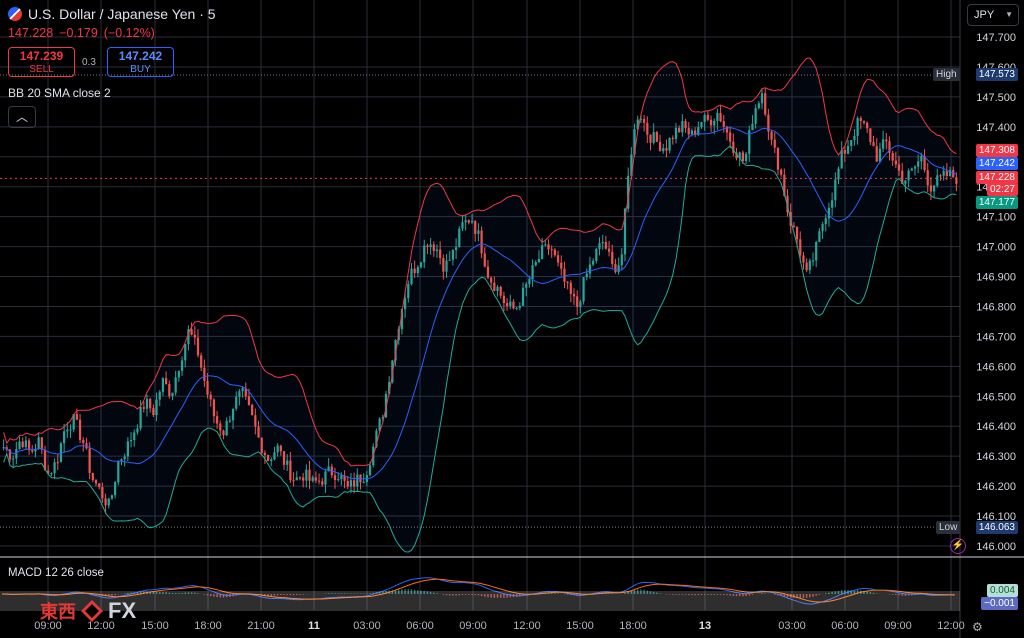  What do you see at coordinates (958, 546) in the screenshot?
I see `lightning-icon: ⚡` at bounding box center [958, 546].